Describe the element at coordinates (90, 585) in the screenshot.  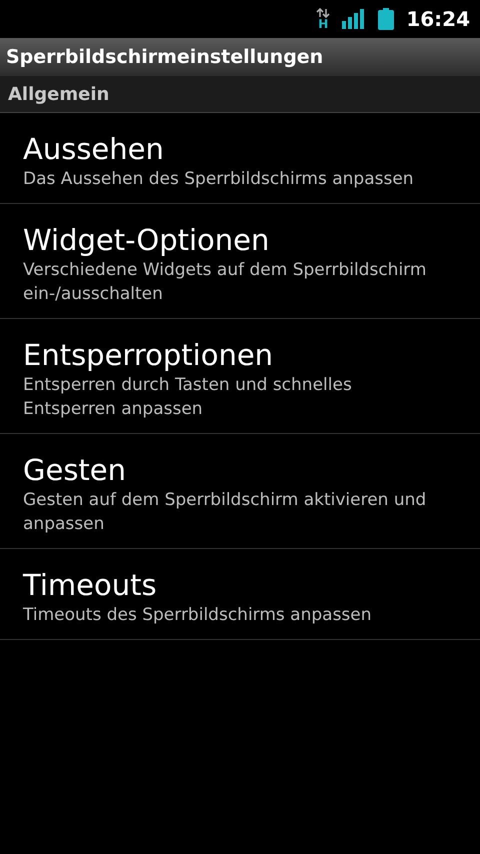
I see `item-title: Timeouts` at that location.